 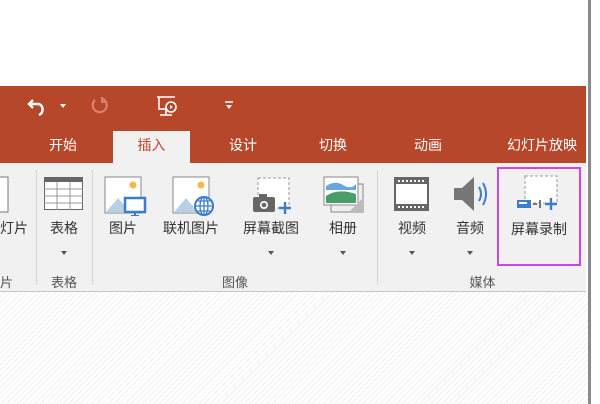 I want to click on group-label-slides: 片, so click(x=7, y=283).